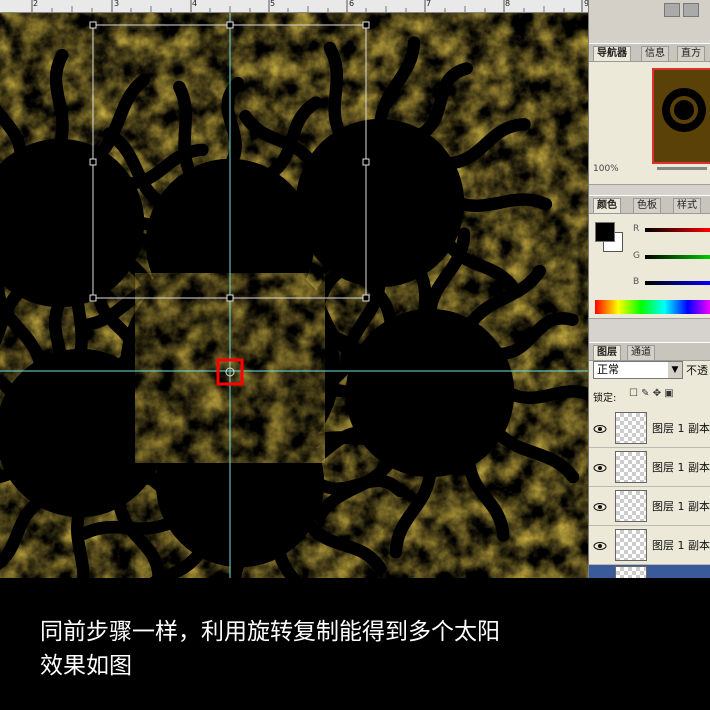 The image size is (710, 710). I want to click on blend-mode-value: 正常, so click(608, 369).